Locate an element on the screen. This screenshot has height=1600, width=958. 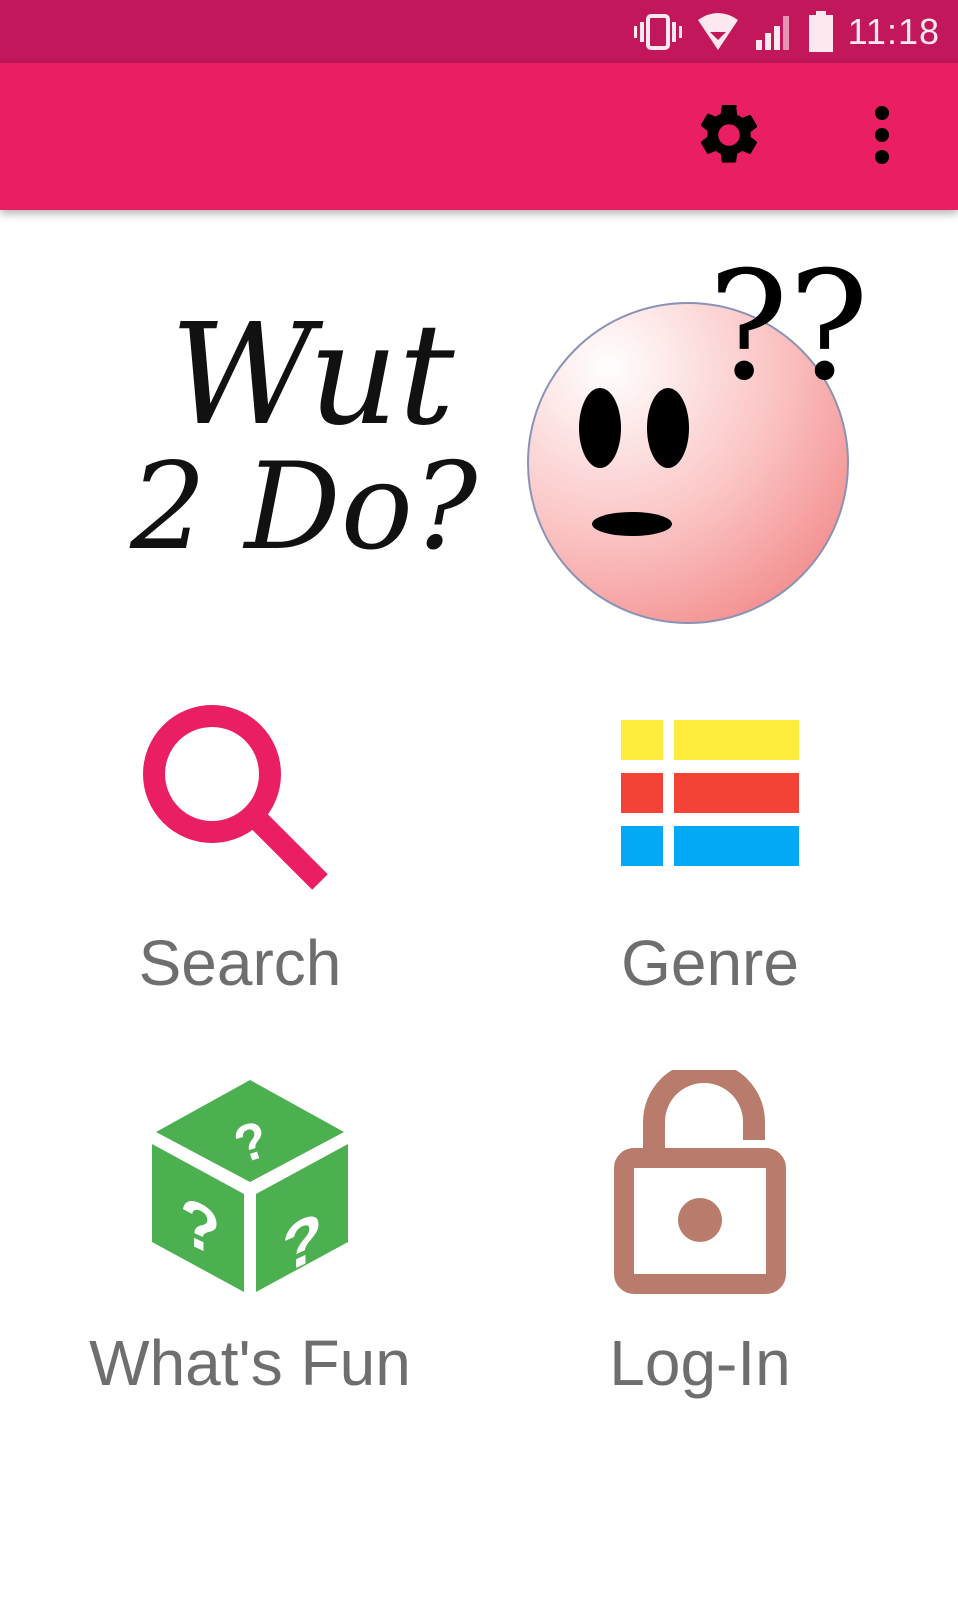
unlocked-padlock-icon is located at coordinates (700, 1182).